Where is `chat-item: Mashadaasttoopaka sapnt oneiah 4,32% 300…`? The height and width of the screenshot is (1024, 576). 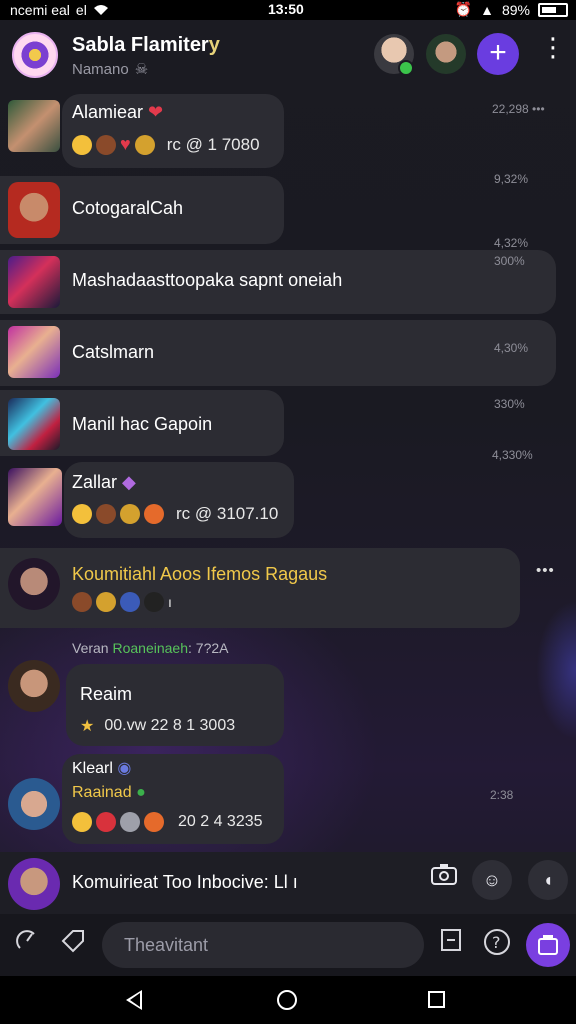 chat-item: Mashadaasttoopaka sapnt oneiah 4,32% 300… is located at coordinates (288, 276).